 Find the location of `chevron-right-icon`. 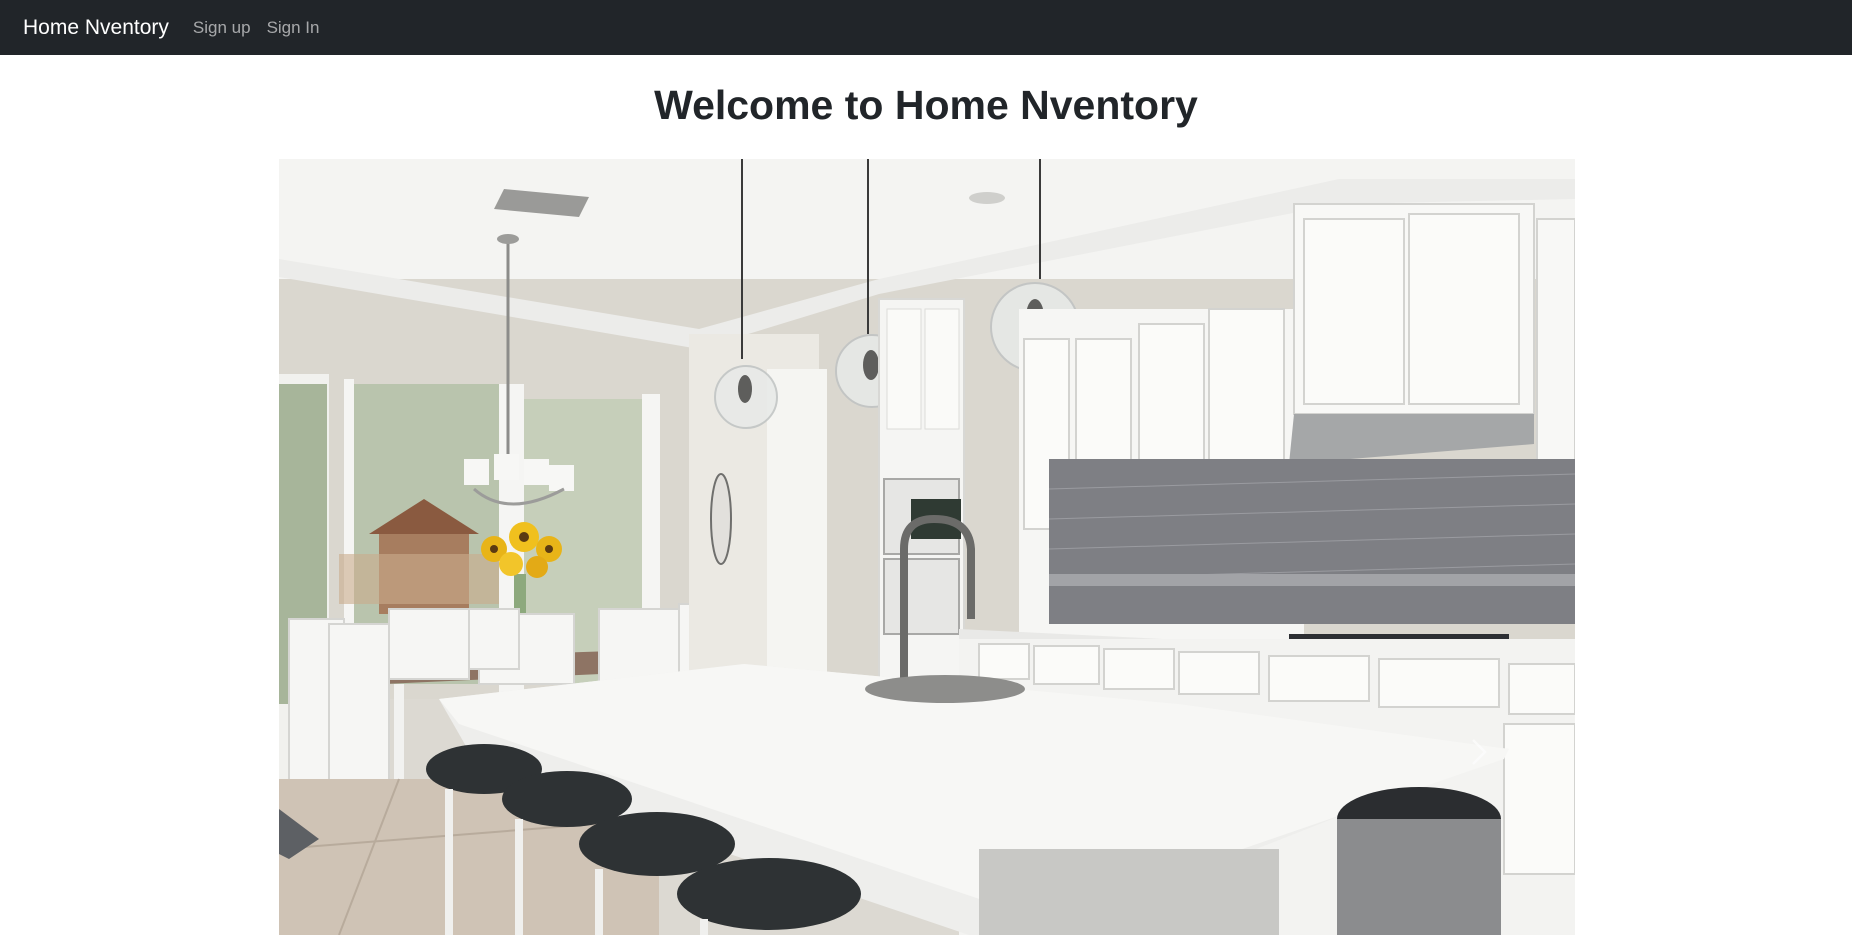

chevron-right-icon is located at coordinates (1479, 752).